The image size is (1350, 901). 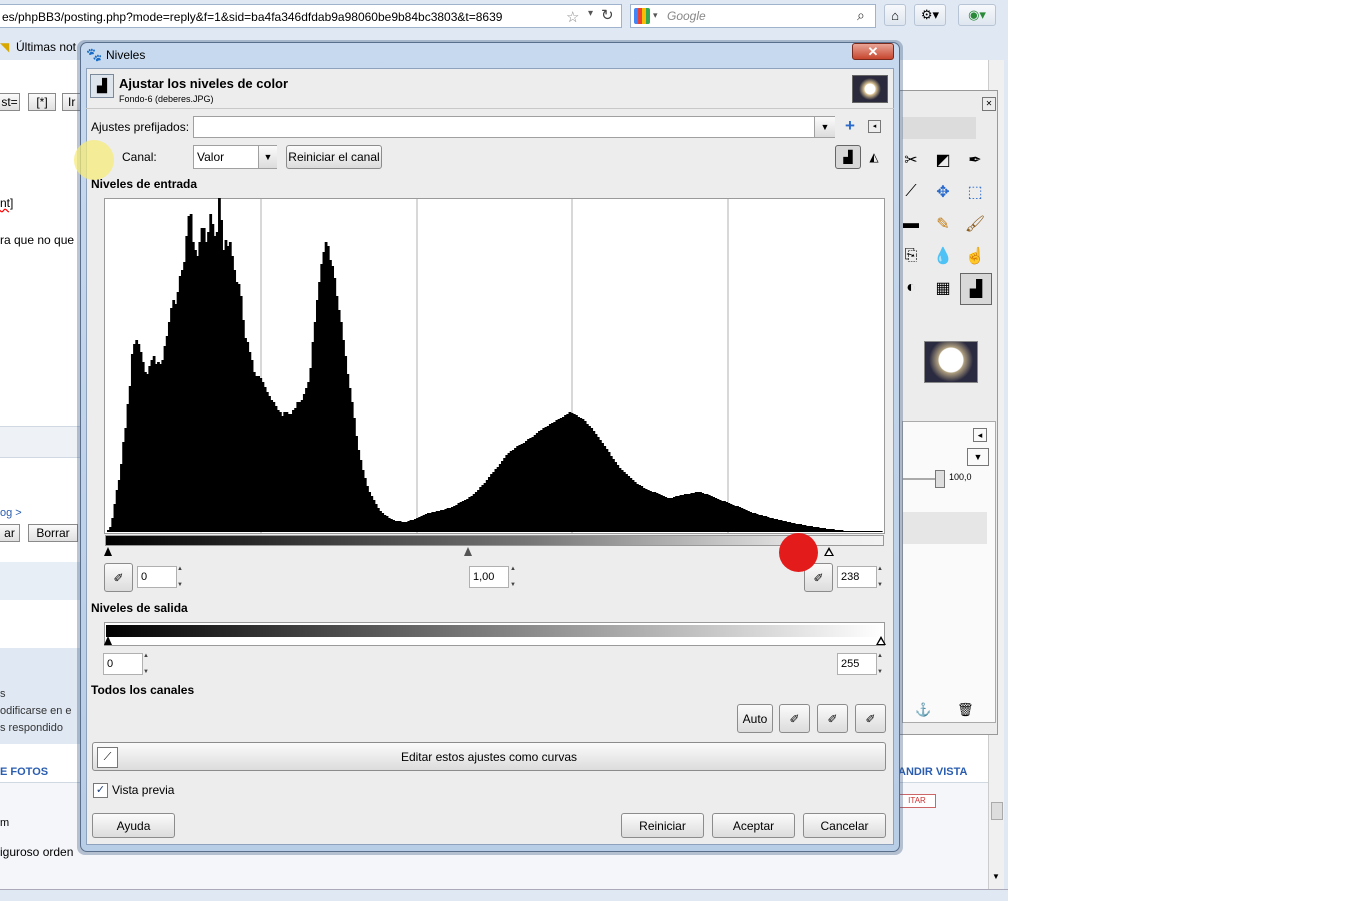 I want to click on preview-checkbox: ✓, so click(x=100, y=790).